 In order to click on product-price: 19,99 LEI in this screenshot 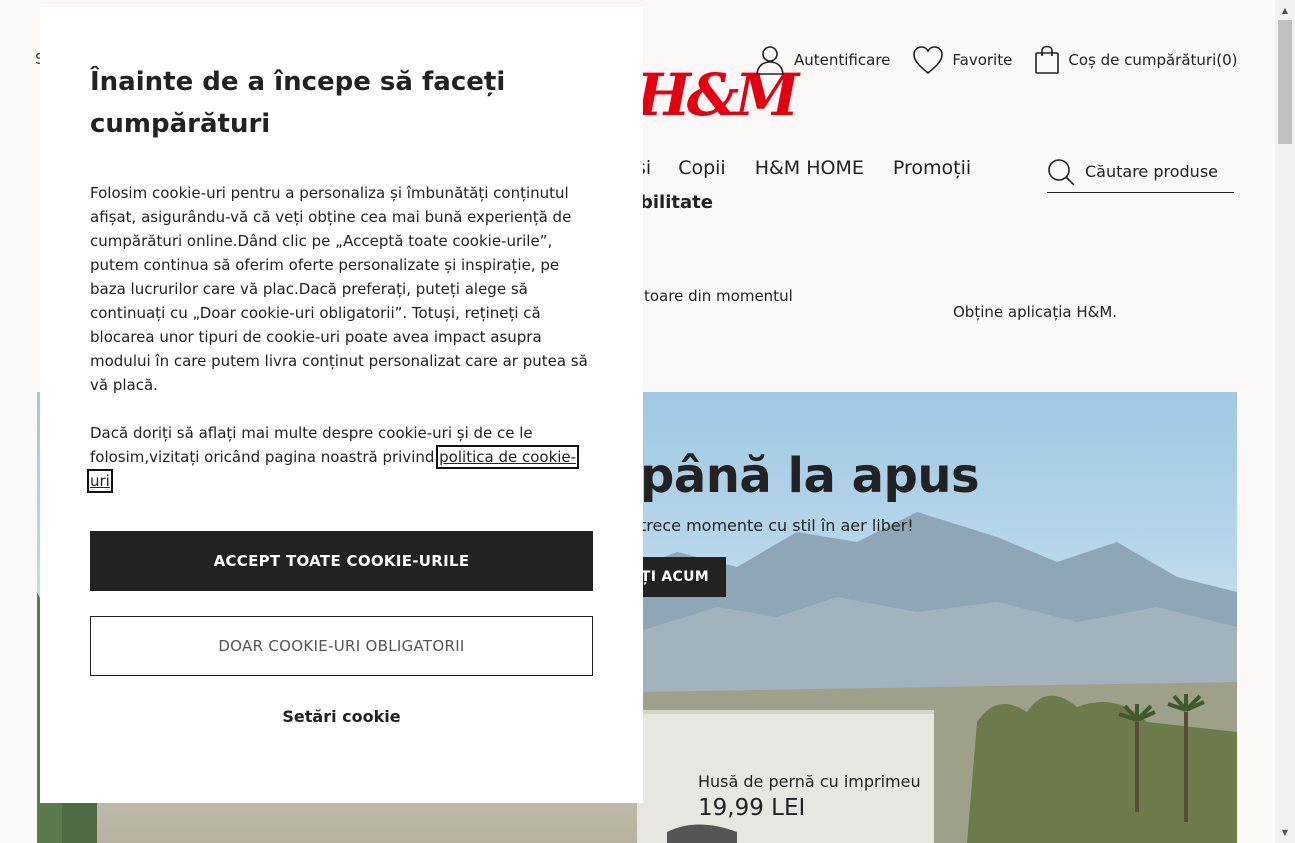, I will do `click(752, 808)`.